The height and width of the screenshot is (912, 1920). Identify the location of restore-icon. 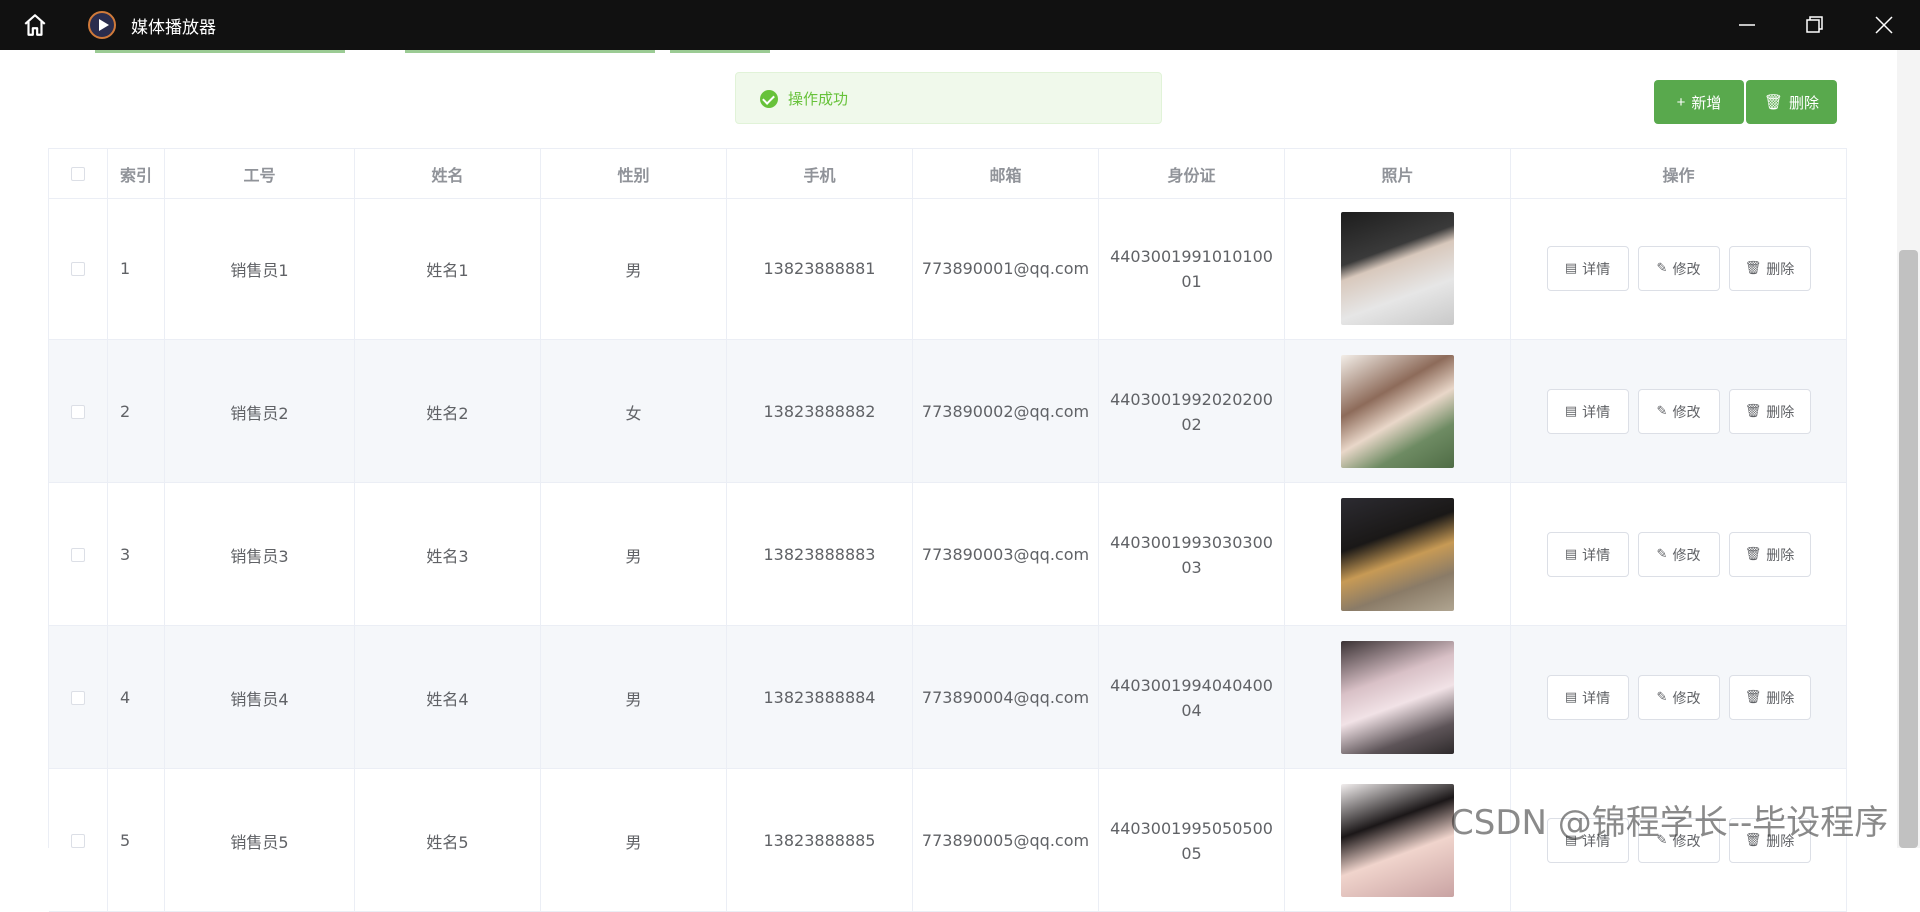
(1814, 25).